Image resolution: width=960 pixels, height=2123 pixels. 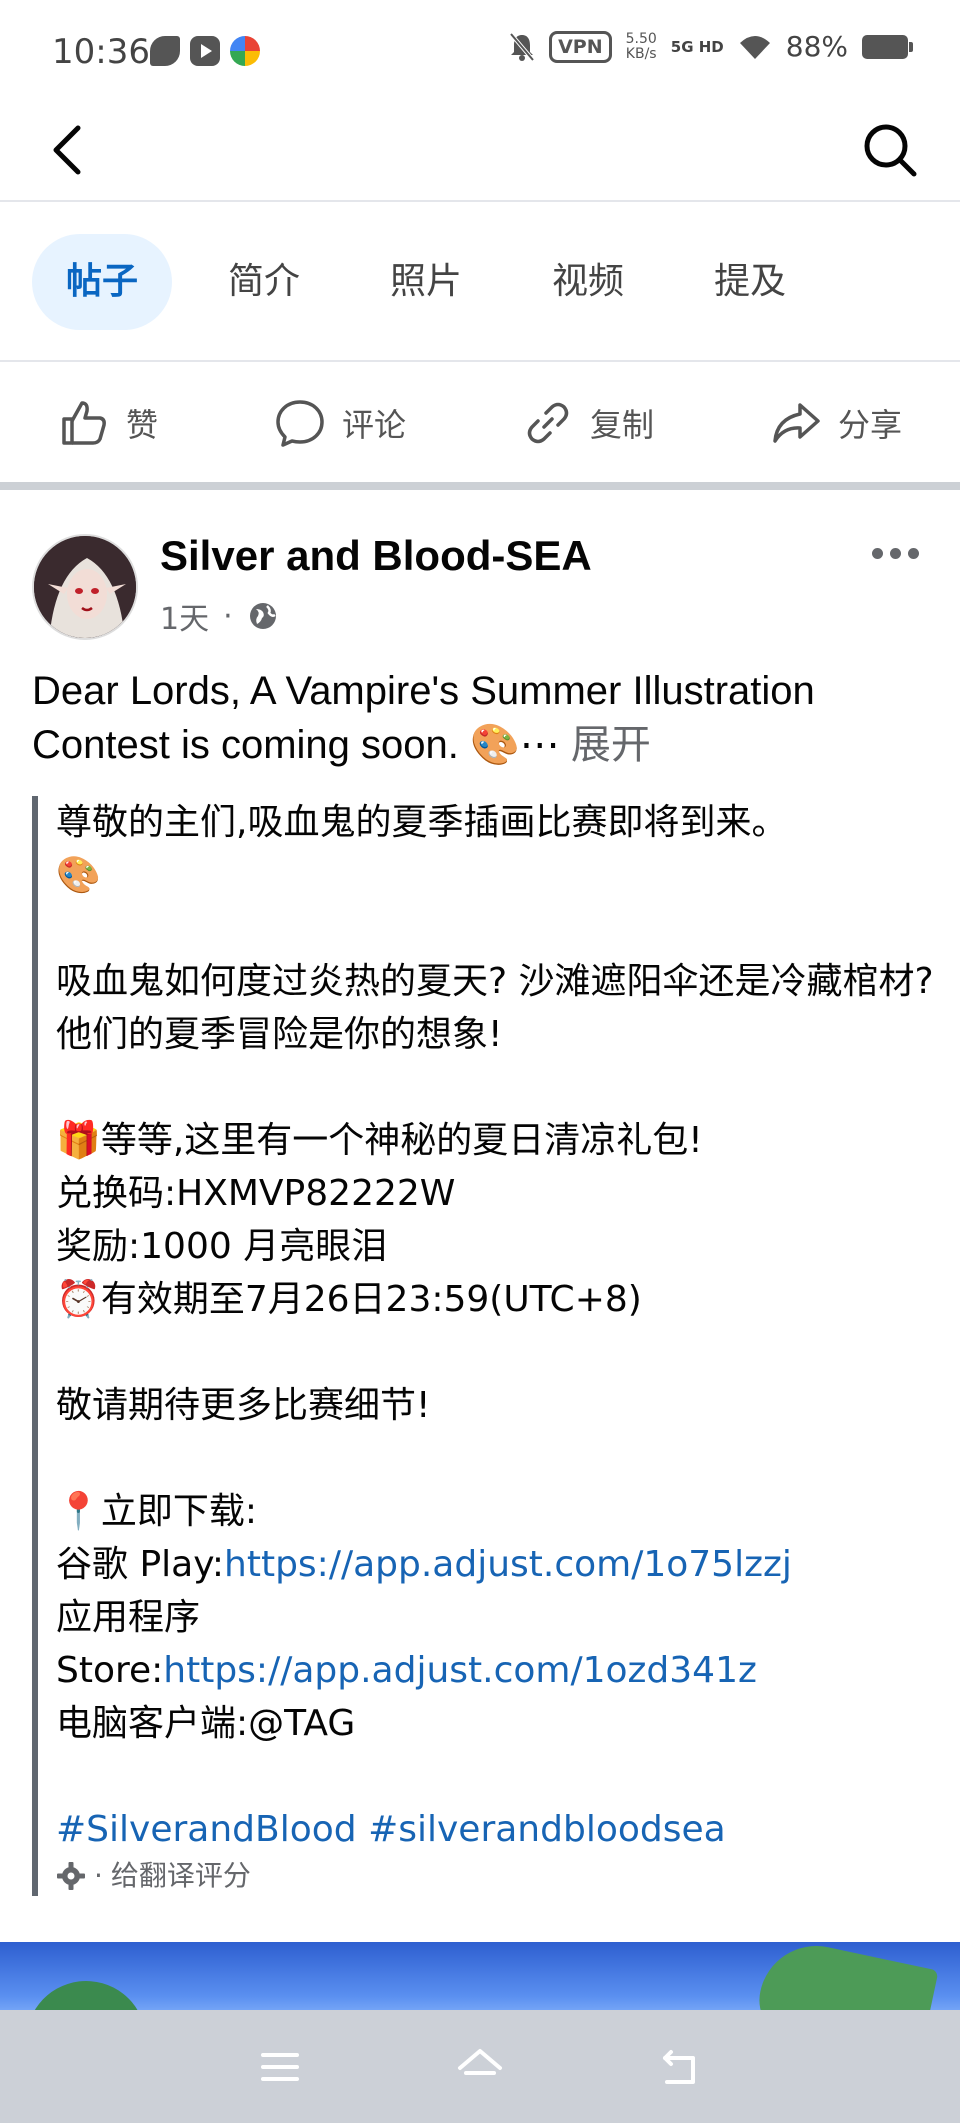 I want to click on thumbs-up-icon, so click(x=84, y=423).